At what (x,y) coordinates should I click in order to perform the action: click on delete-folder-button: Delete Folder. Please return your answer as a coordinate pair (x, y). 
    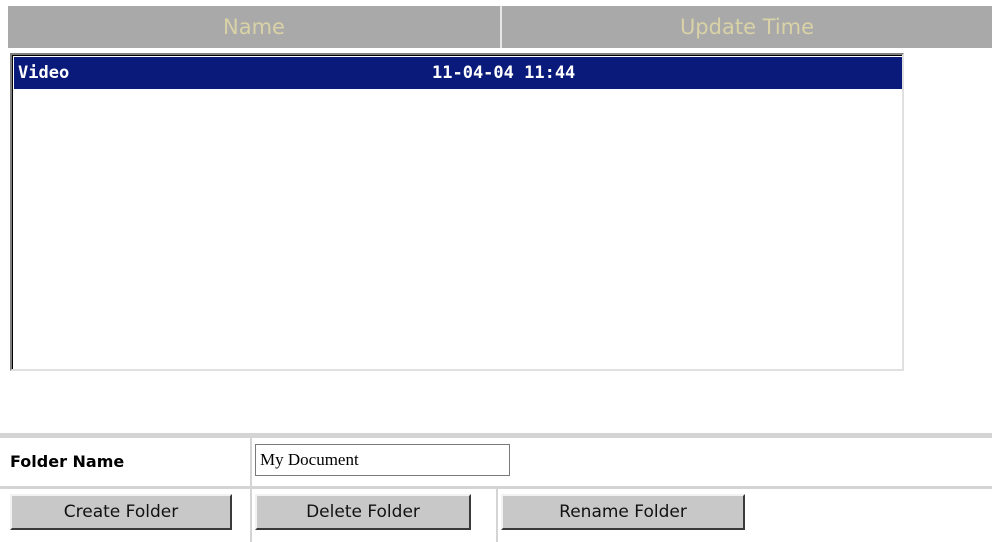
    Looking at the image, I should click on (363, 512).